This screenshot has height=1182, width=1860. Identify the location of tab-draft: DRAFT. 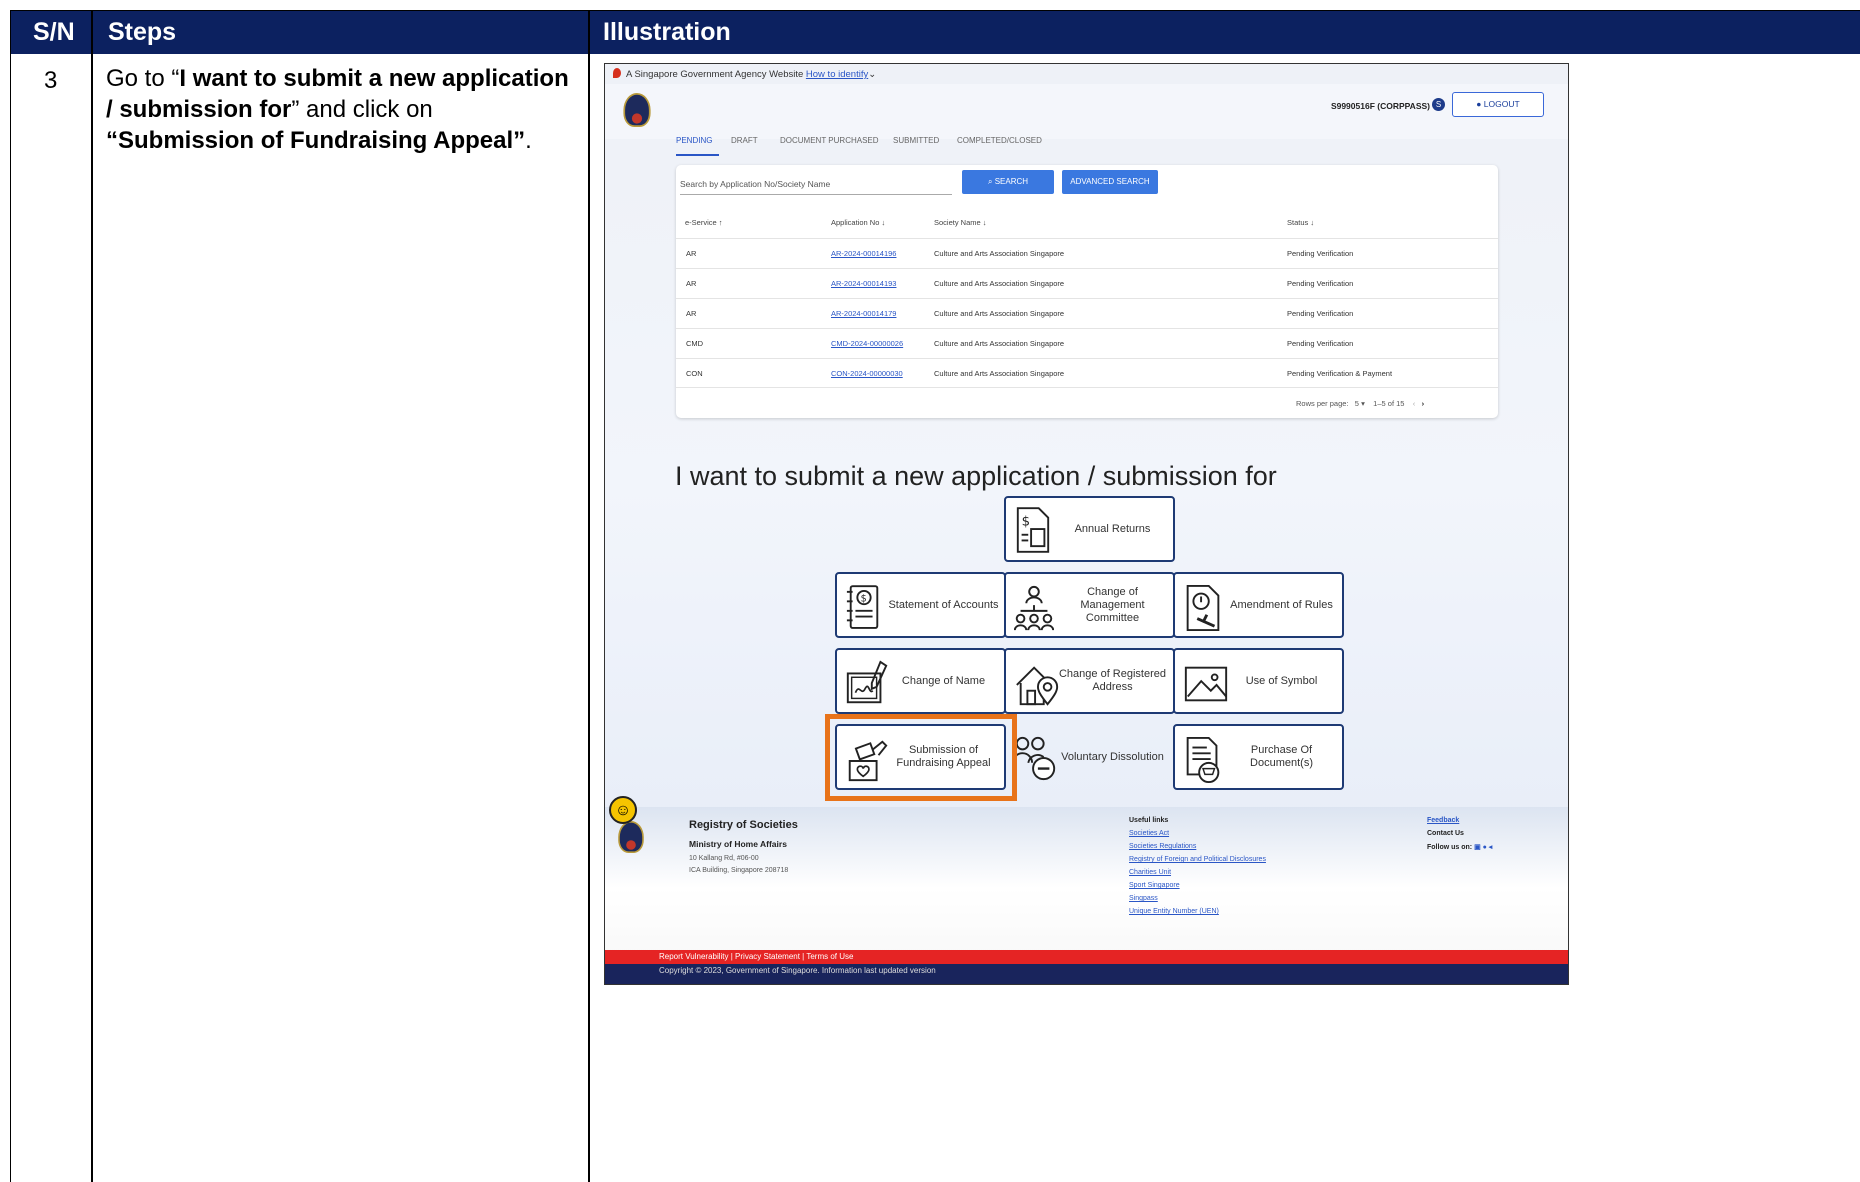
(744, 140).